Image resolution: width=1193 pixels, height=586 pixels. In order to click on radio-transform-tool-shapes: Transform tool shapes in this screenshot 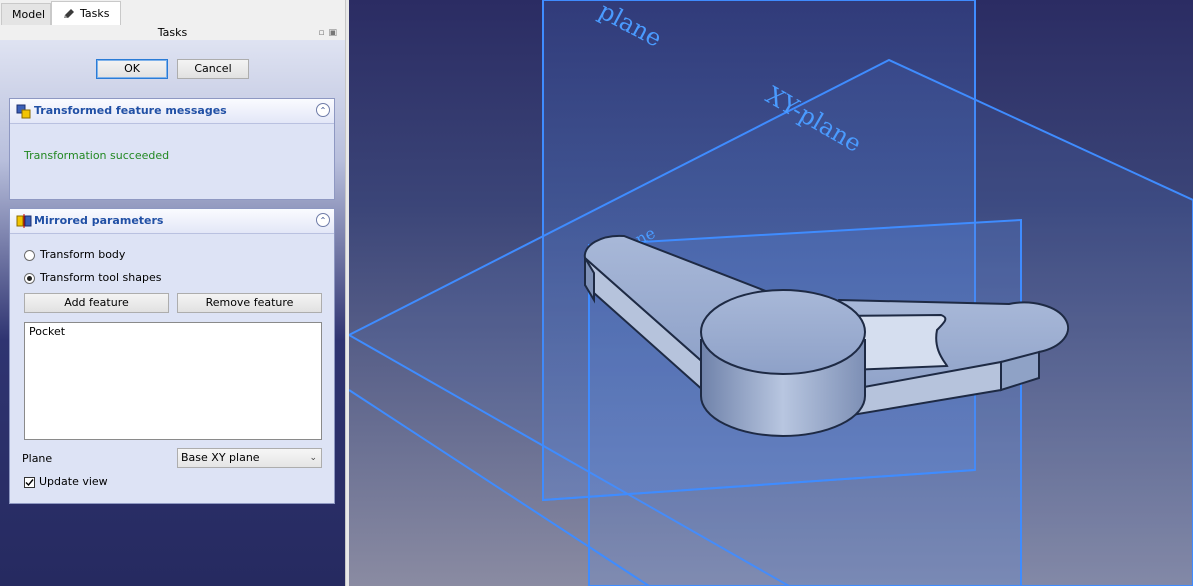, I will do `click(92, 278)`.